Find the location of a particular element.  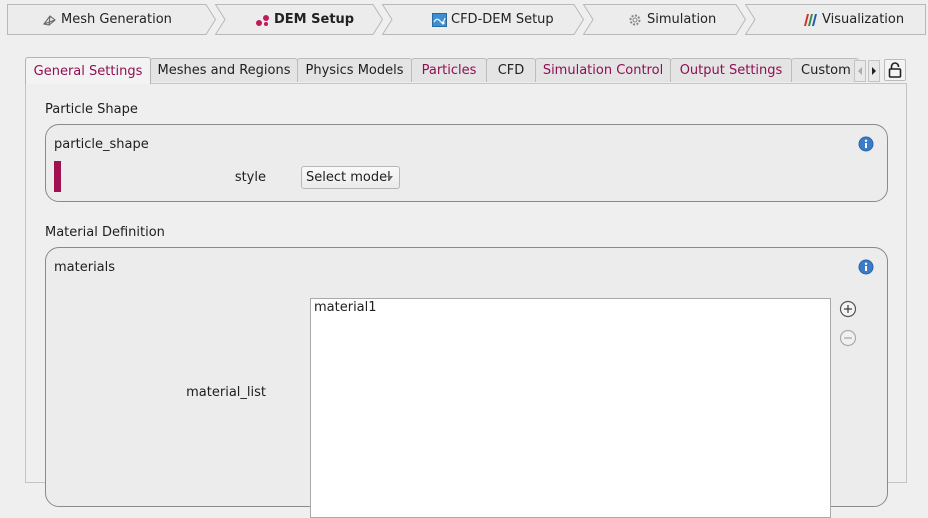

gear-icon is located at coordinates (635, 19).